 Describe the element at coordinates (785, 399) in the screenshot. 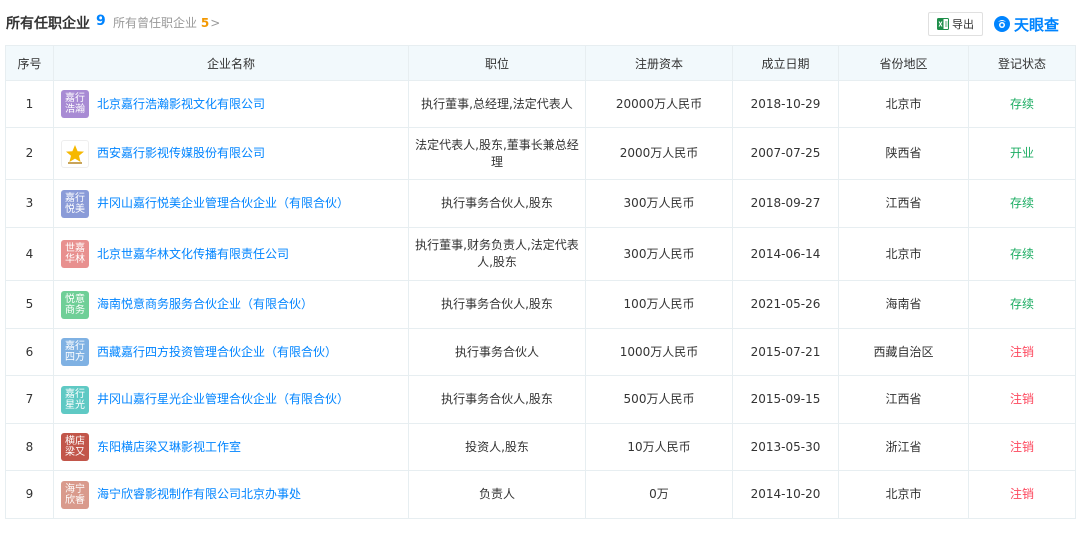

I see `date-cell: 2015-09-15` at that location.